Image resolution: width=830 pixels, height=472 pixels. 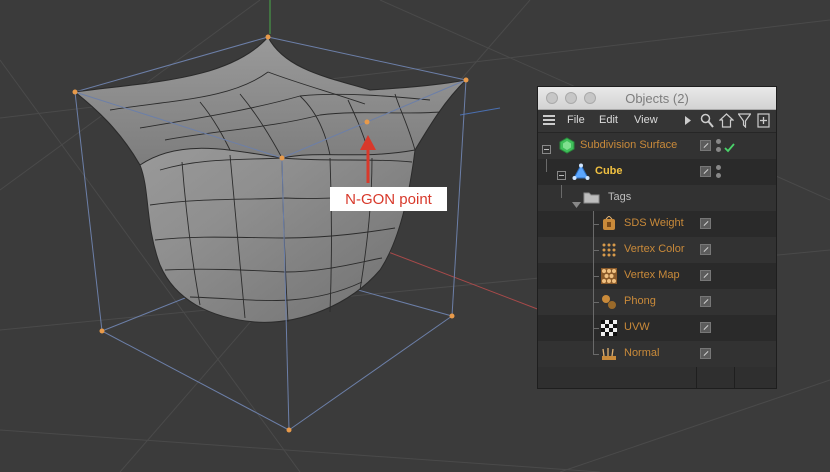 I want to click on object-row-cube: Cube, so click(x=657, y=172).